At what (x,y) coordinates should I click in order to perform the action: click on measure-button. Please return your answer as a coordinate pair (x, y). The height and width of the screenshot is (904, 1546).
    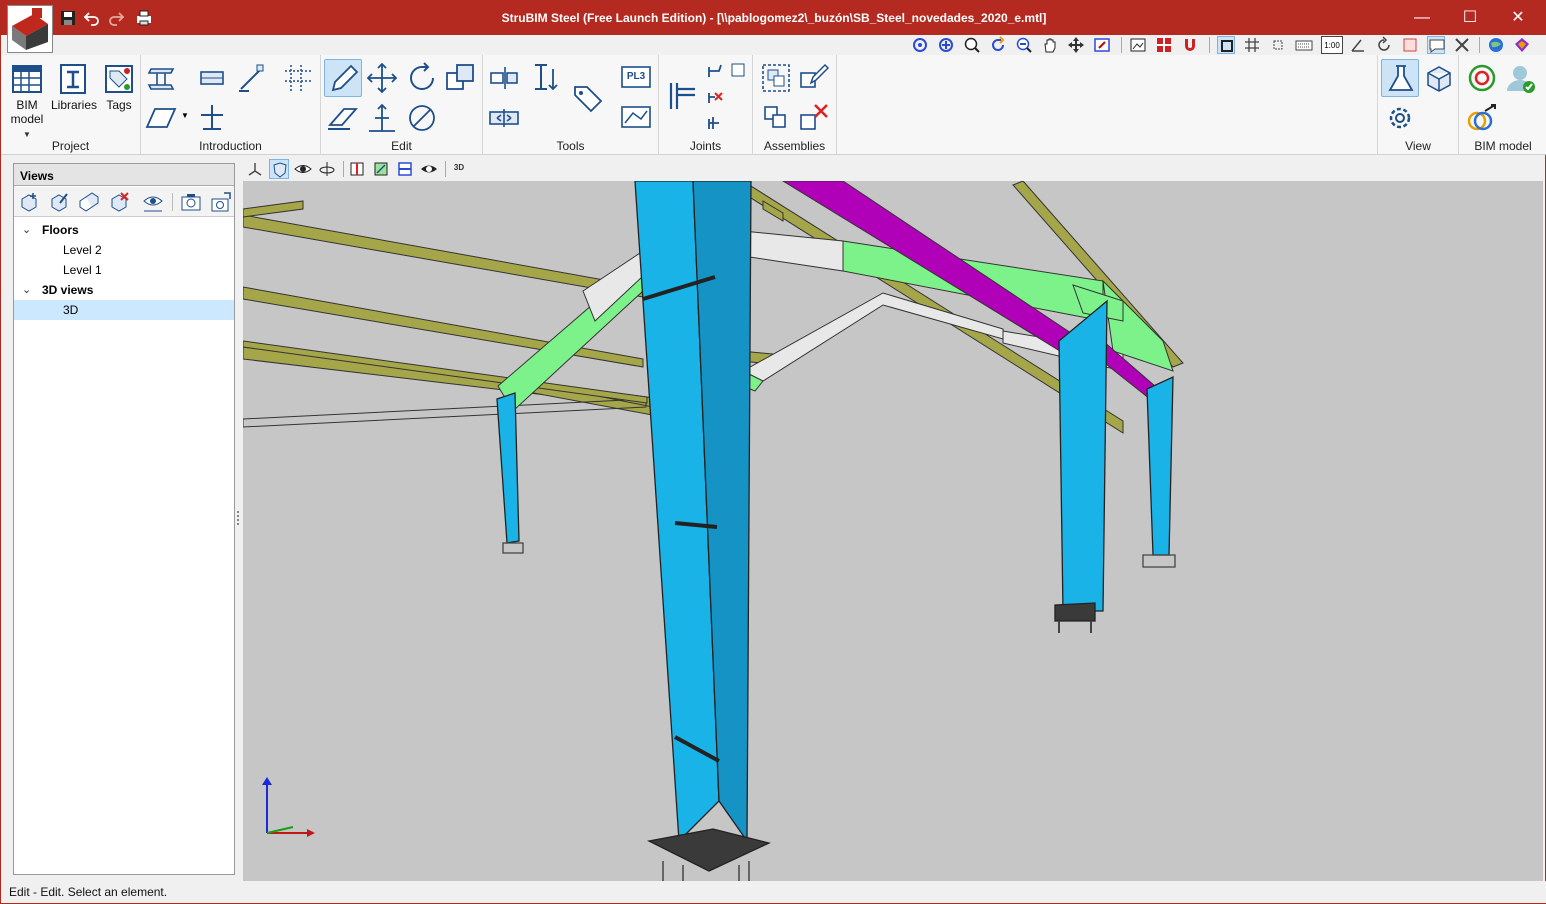
    Looking at the image, I should click on (422, 118).